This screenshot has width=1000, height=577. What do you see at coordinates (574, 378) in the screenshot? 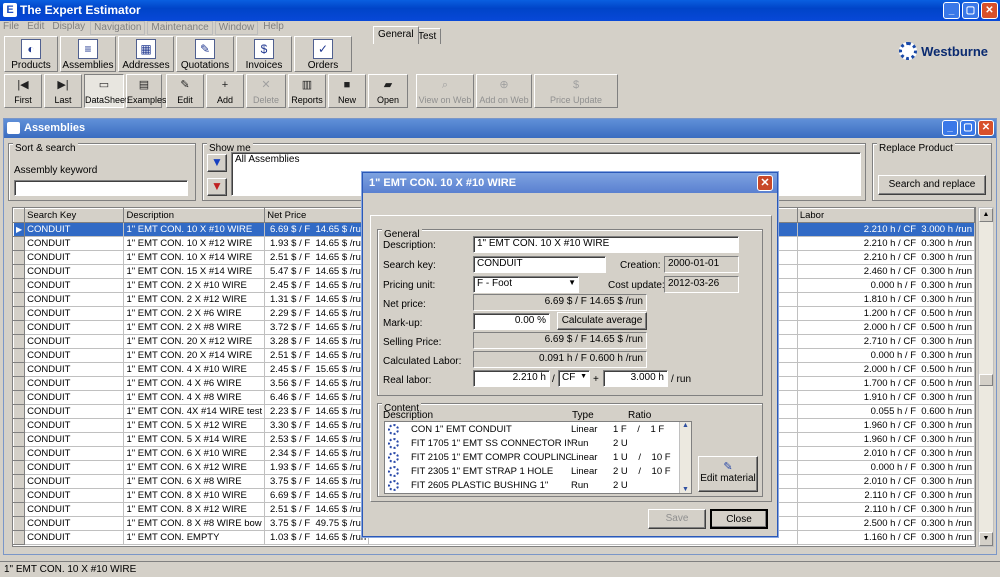
I see `labor-unit-select: CF ▼` at bounding box center [574, 378].